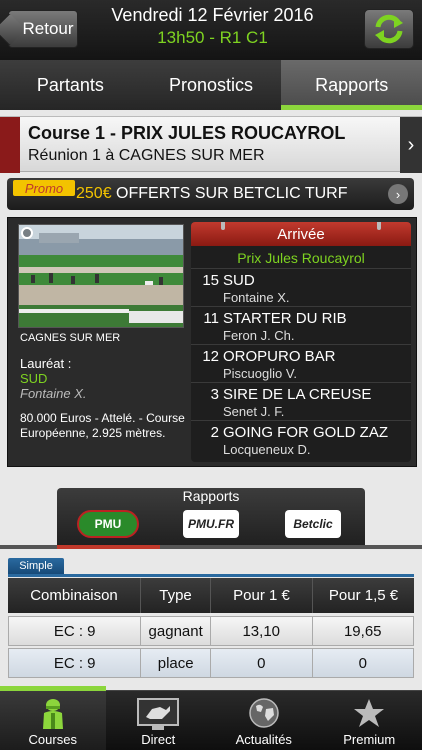 Image resolution: width=422 pixels, height=750 pixels. What do you see at coordinates (211, 318) in the screenshot?
I see `runner-number: 11` at bounding box center [211, 318].